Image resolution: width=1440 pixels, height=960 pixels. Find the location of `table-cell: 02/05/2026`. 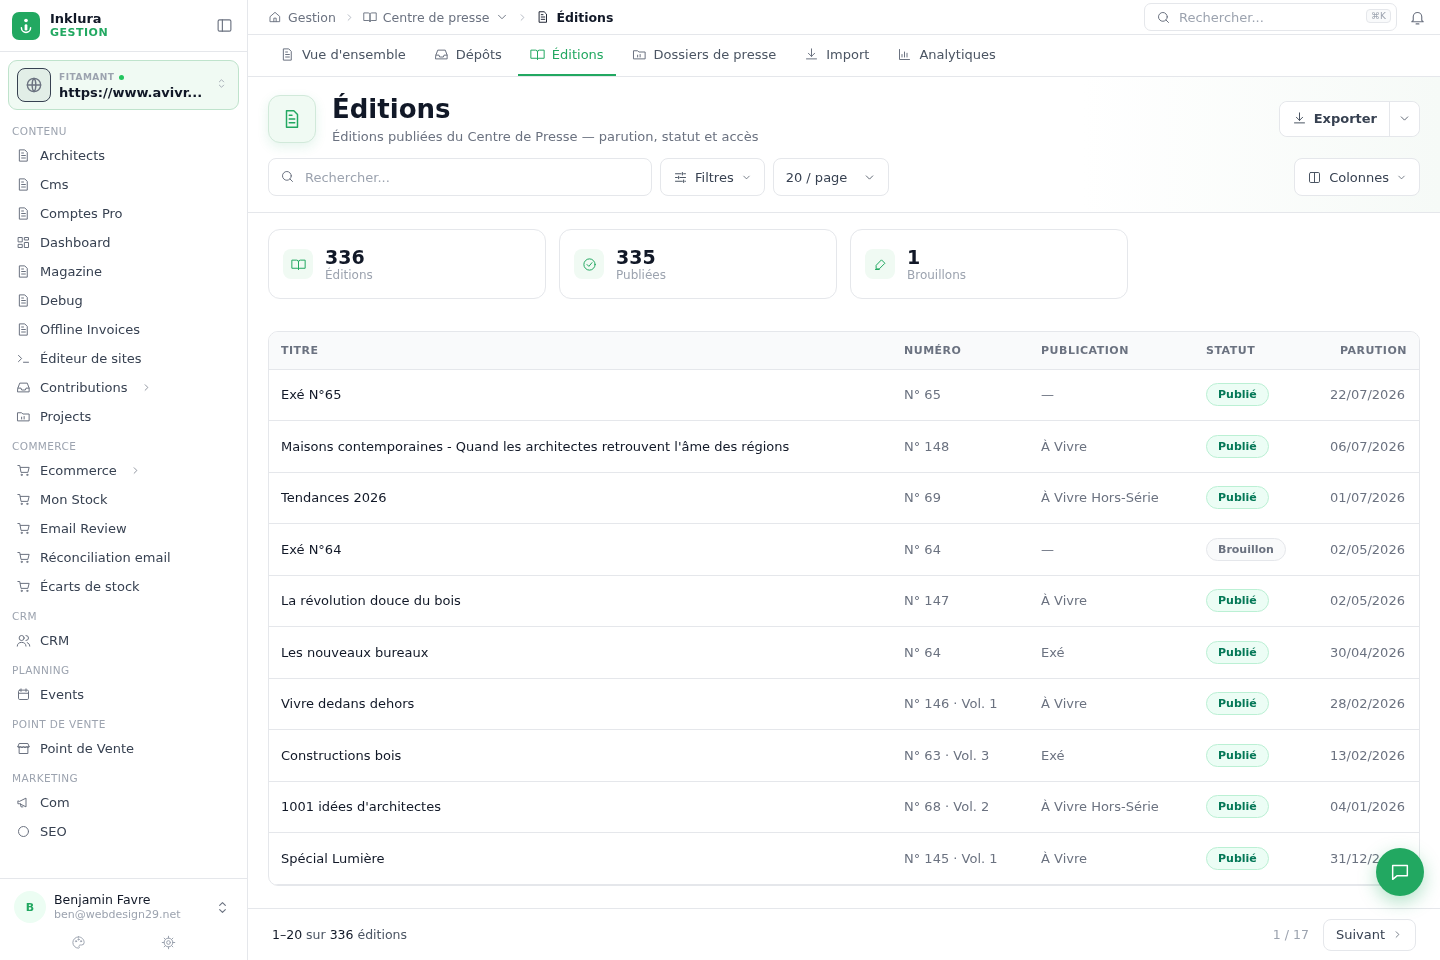

table-cell: 02/05/2026 is located at coordinates (1361, 601).